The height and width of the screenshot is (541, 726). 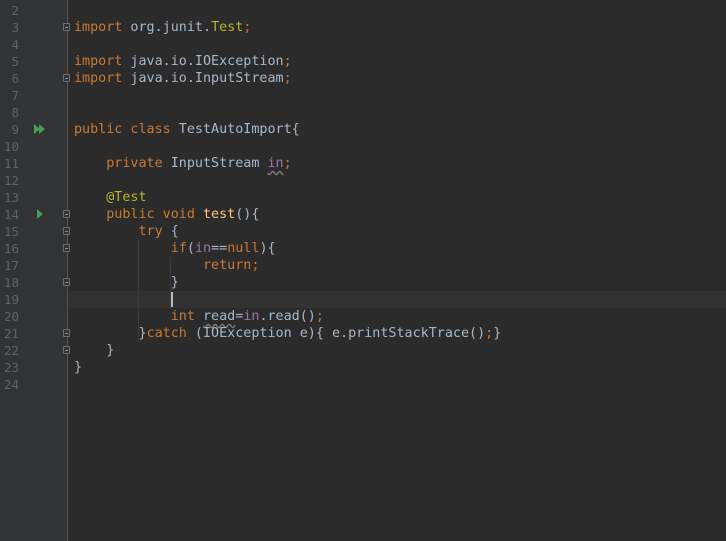 I want to click on line-number: 12, so click(x=9, y=180).